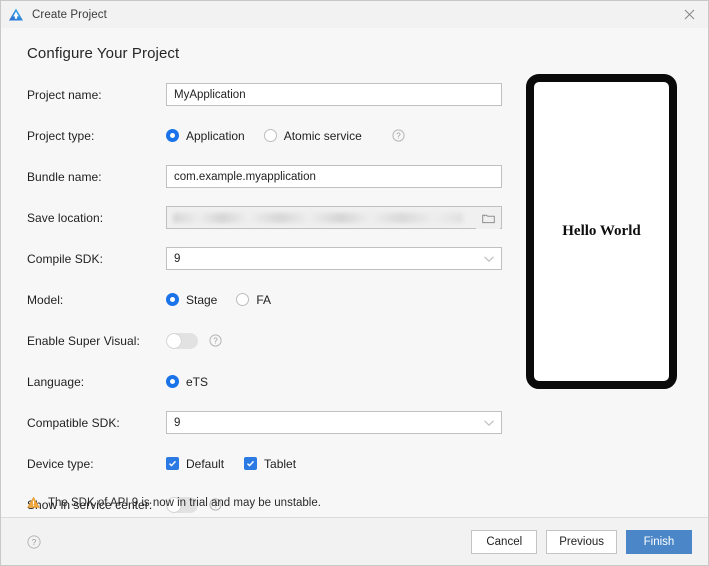  I want to click on label-project-type: Project type:, so click(61, 135).